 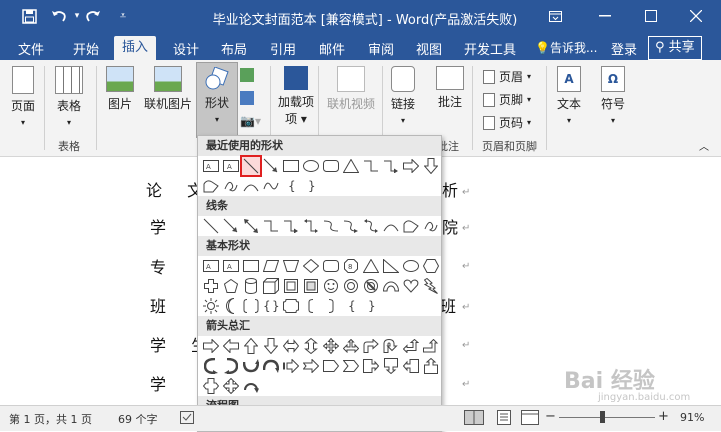 What do you see at coordinates (291, 366) in the screenshot?
I see `striped-right-arrow-shape` at bounding box center [291, 366].